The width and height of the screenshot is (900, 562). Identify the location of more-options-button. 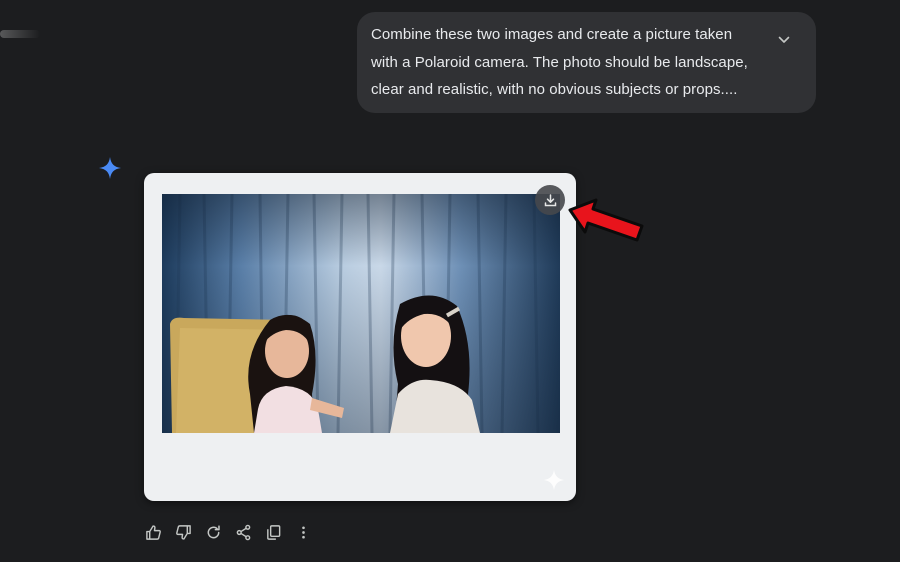
(303, 532).